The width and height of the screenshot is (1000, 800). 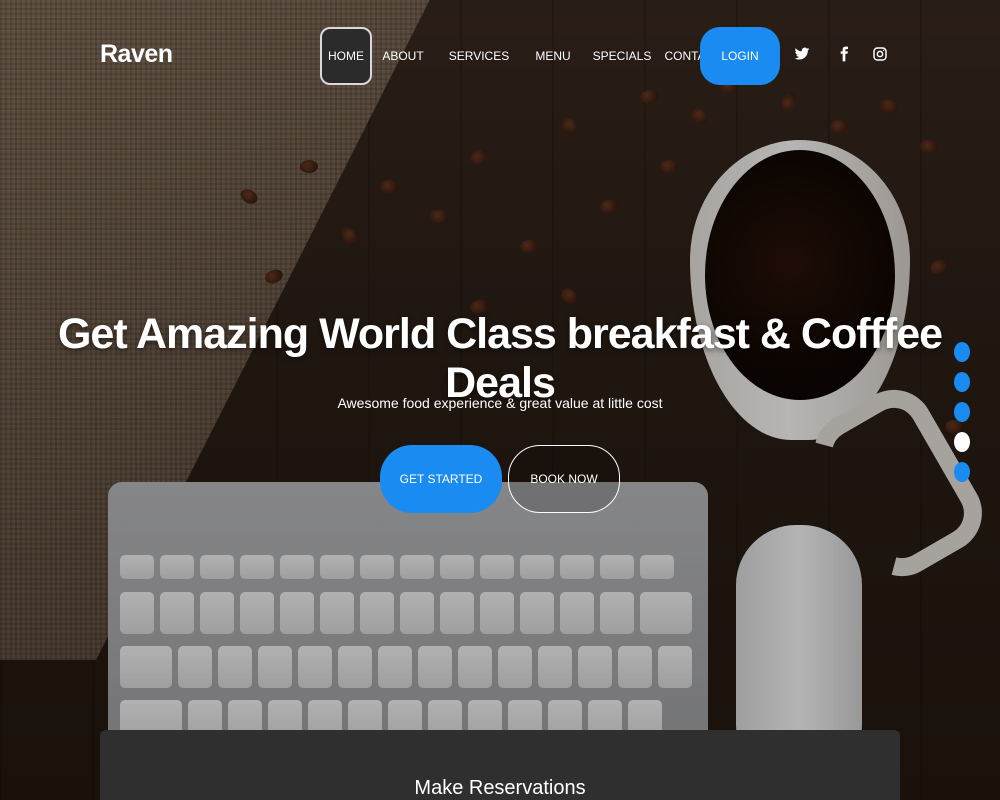 I want to click on get-started-button: GET STARTED, so click(x=441, y=479).